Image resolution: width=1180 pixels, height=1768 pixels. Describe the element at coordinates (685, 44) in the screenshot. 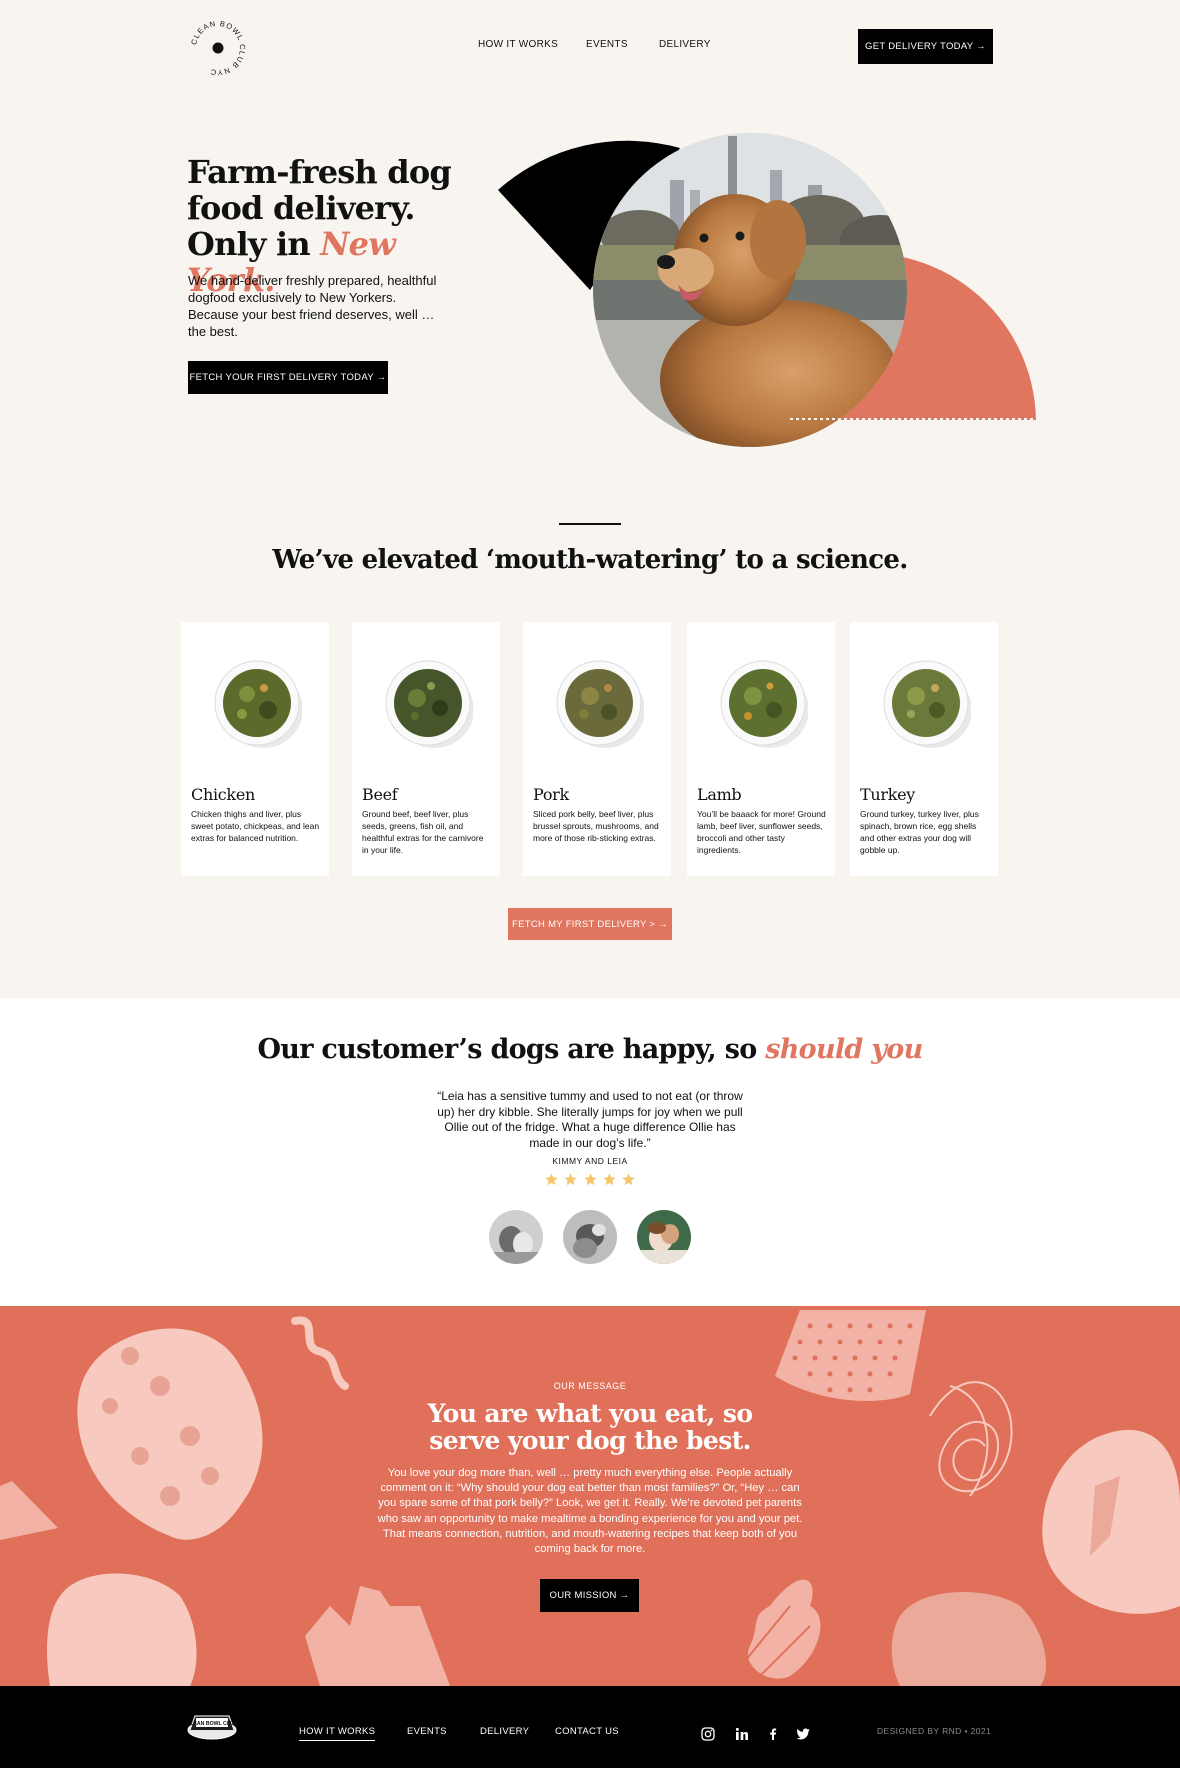

I see `nav-delivery: DELIVERY` at that location.